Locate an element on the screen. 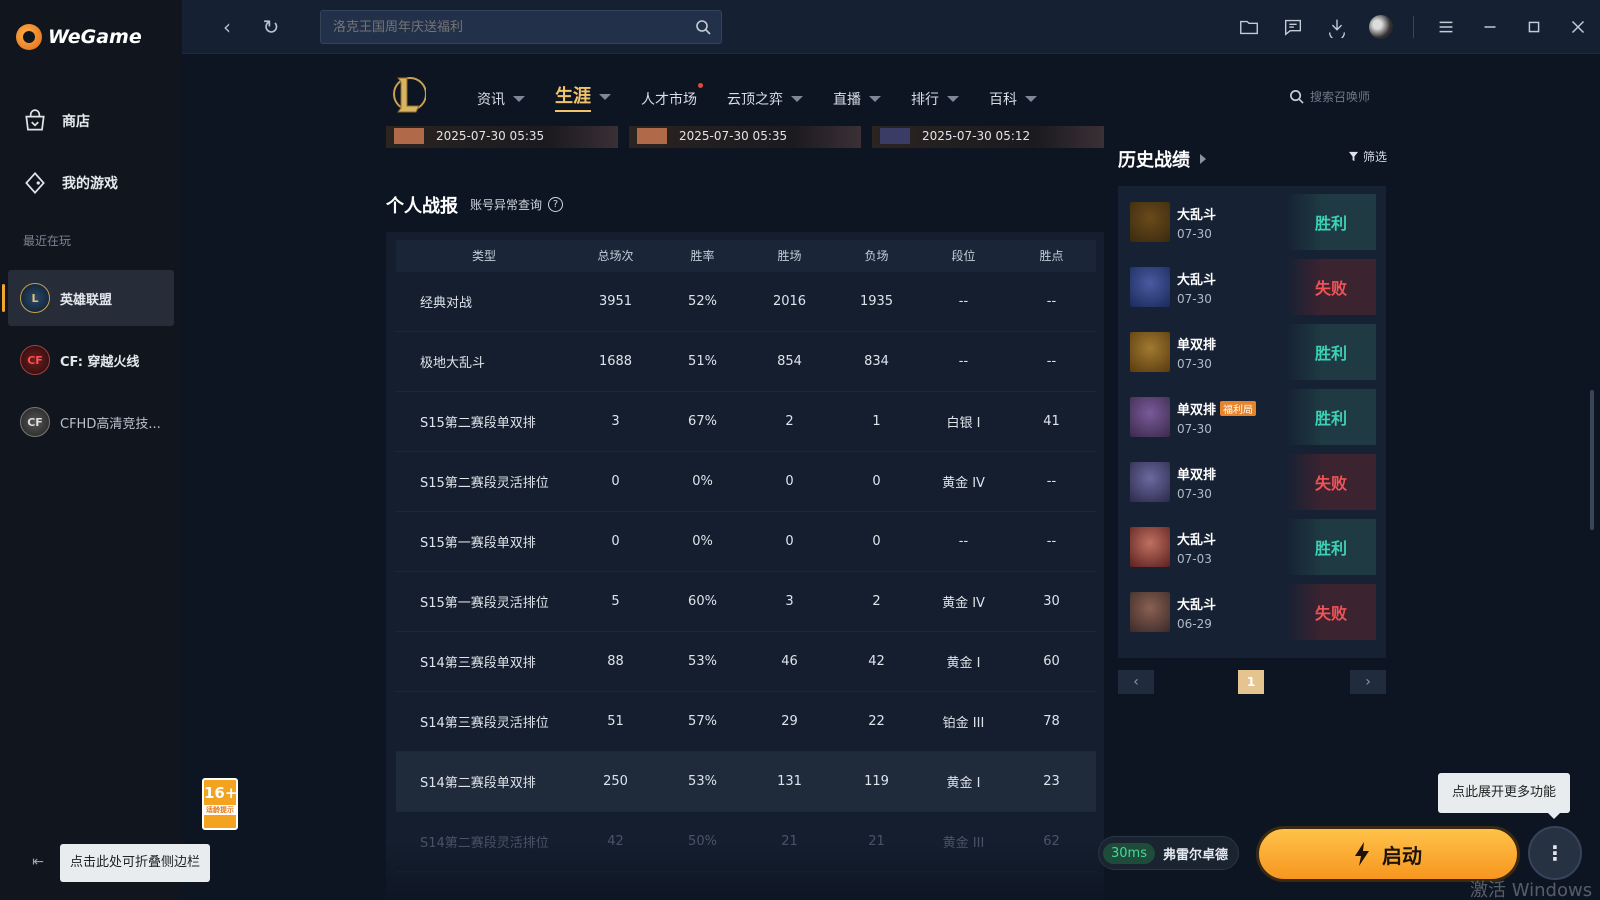  refresh-icon: ↻ is located at coordinates (271, 27).